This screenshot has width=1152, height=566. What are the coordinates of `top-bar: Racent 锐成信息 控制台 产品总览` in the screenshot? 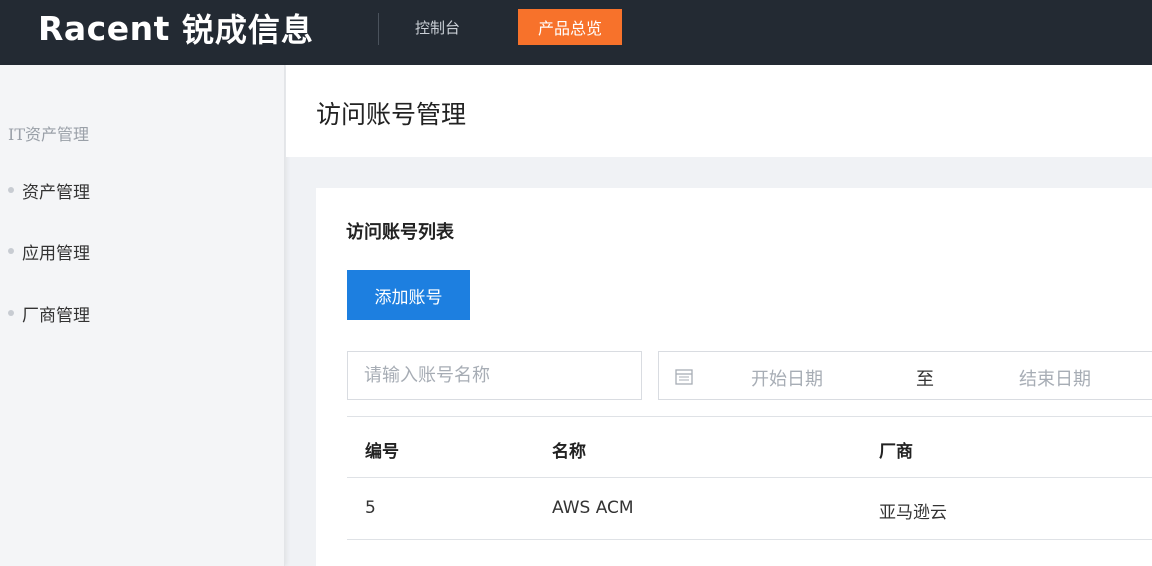 It's located at (576, 32).